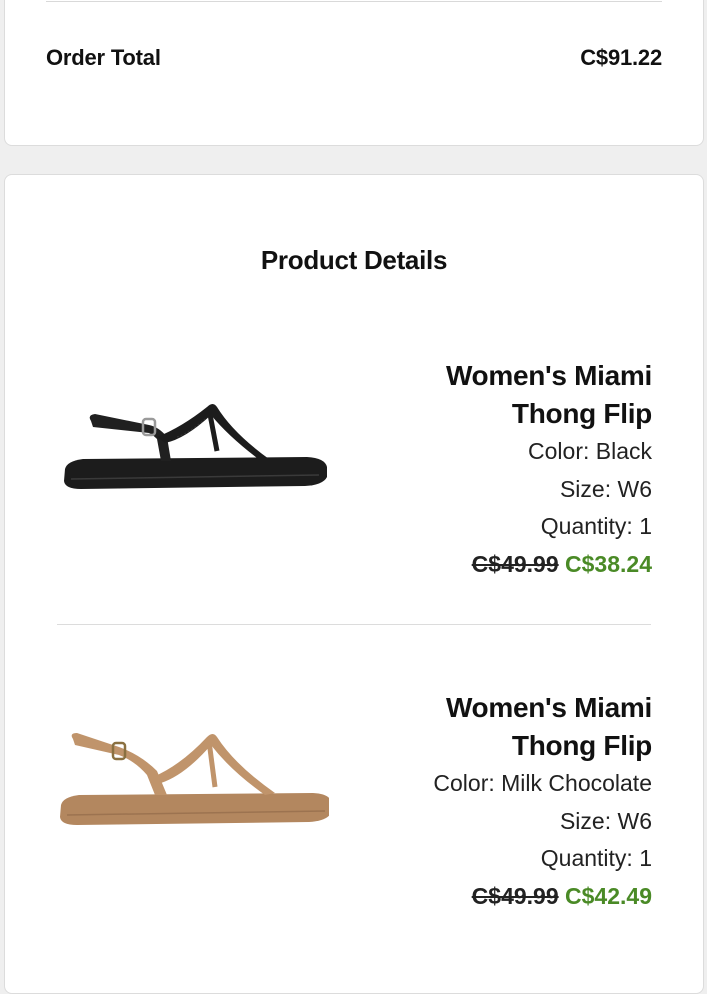 The width and height of the screenshot is (707, 994). What do you see at coordinates (103, 57) in the screenshot?
I see `order-total-label: Order Total` at bounding box center [103, 57].